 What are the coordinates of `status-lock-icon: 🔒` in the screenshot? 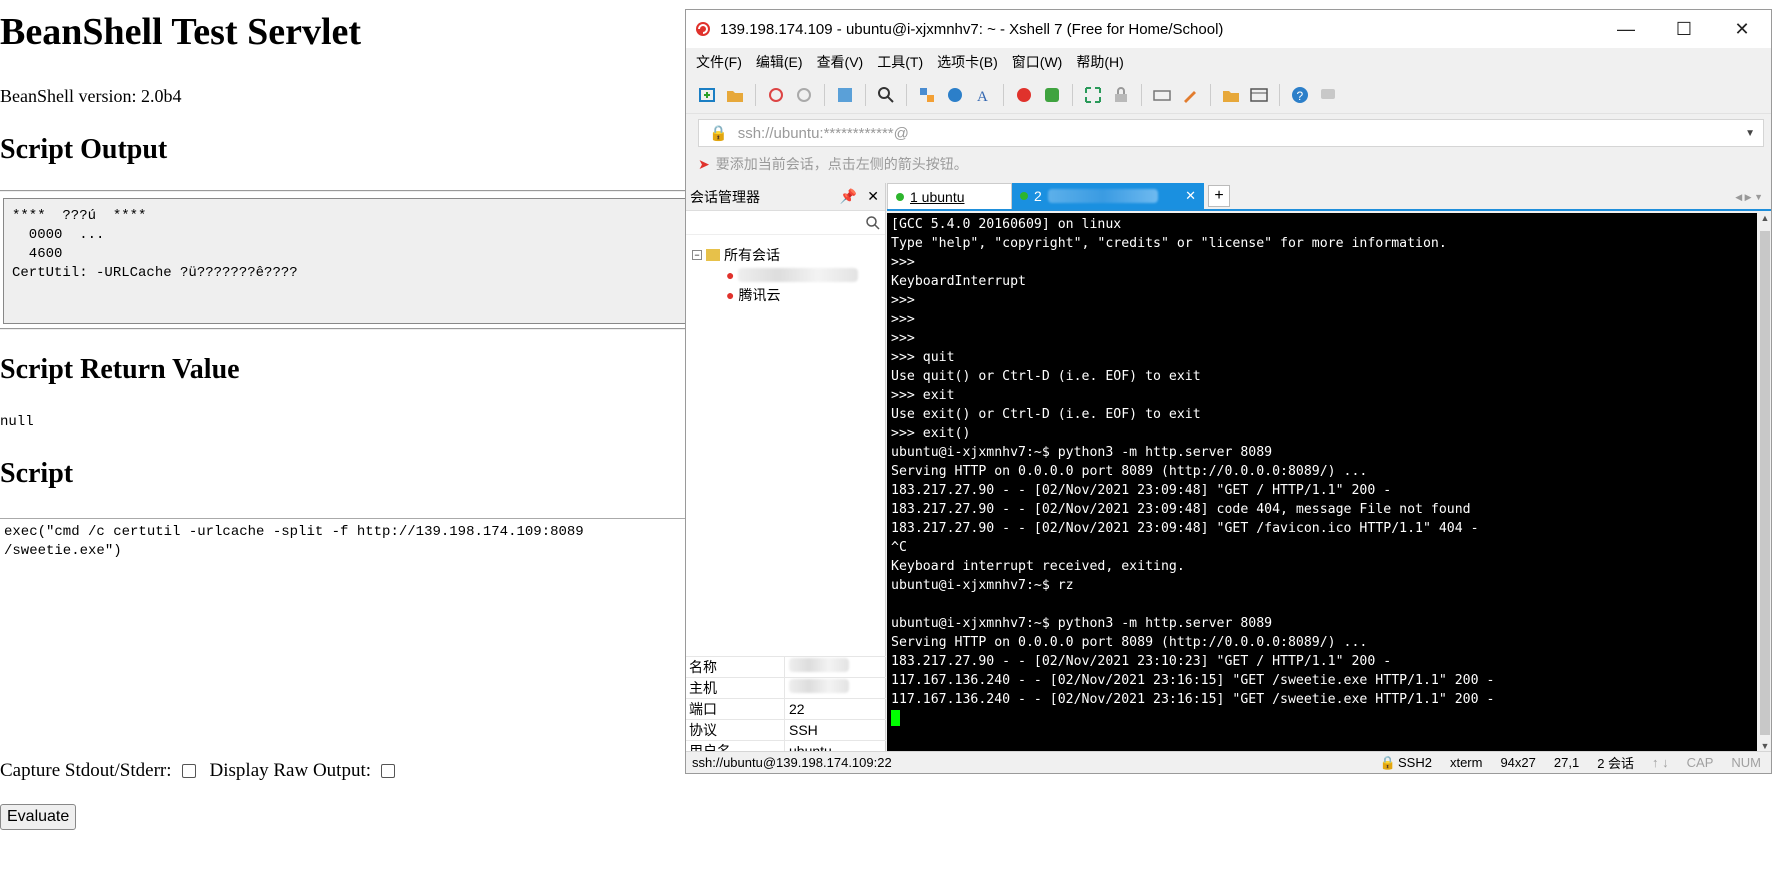 It's located at (1387, 762).